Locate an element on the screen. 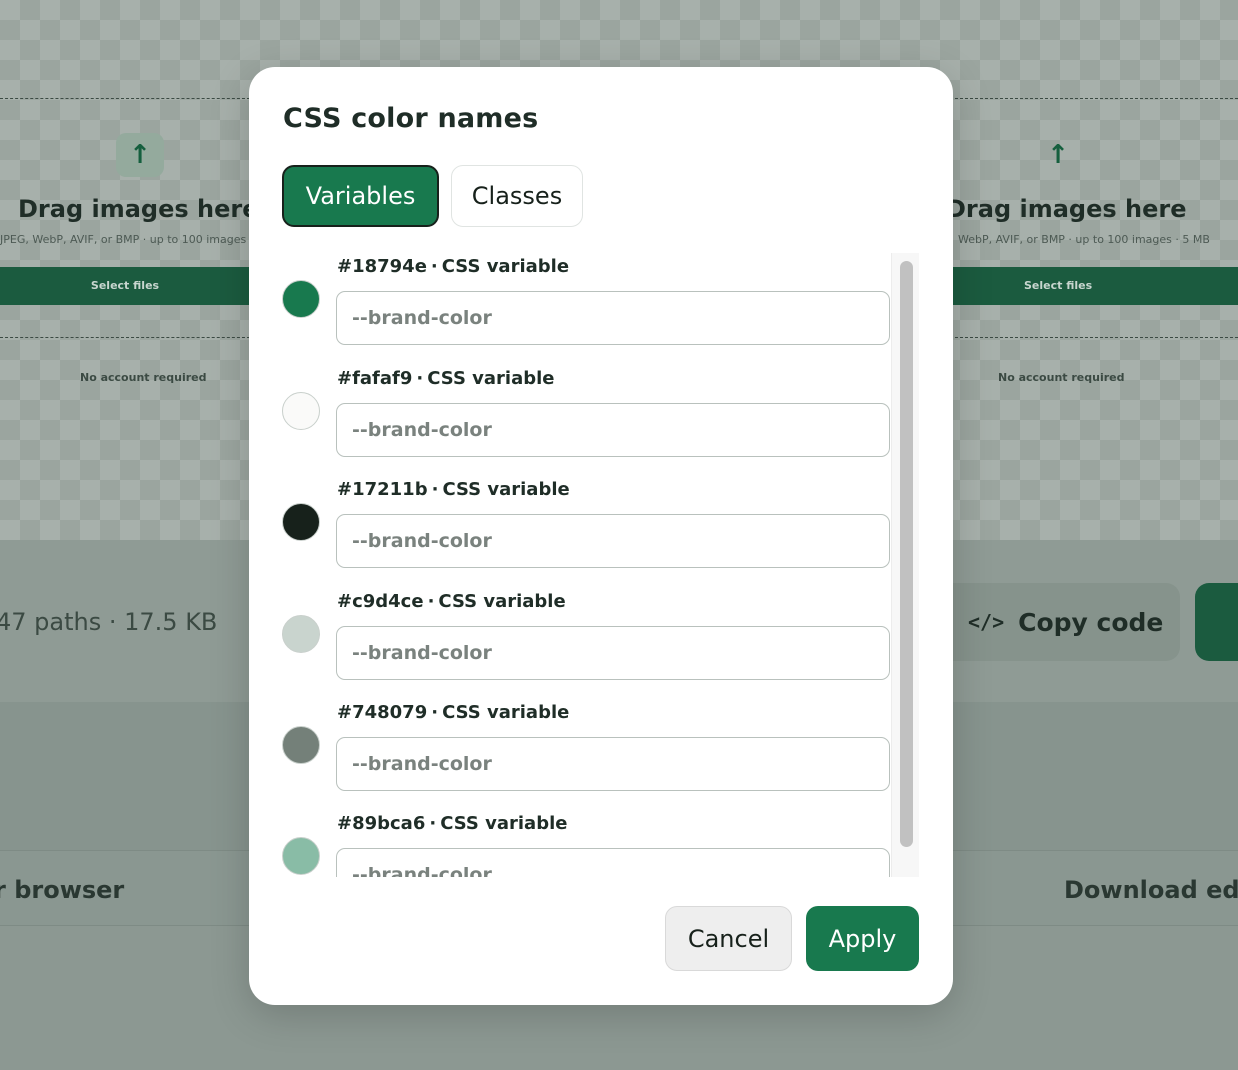 Image resolution: width=1238 pixels, height=1070 pixels. list-item: #17211b · CSS variable is located at coordinates (585, 531).